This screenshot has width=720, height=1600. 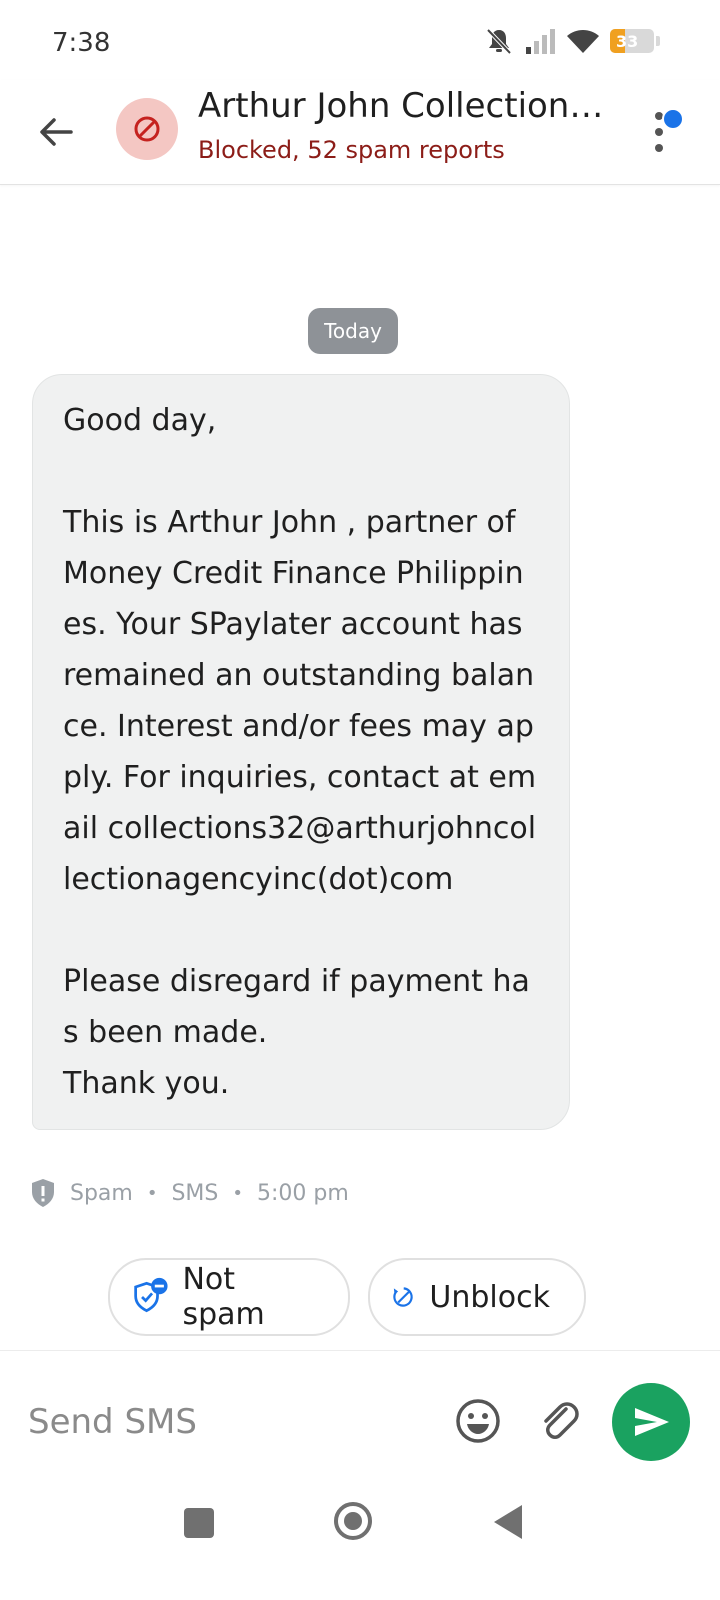 What do you see at coordinates (223, 1297) in the screenshot?
I see `not-spam-label: Not spam` at bounding box center [223, 1297].